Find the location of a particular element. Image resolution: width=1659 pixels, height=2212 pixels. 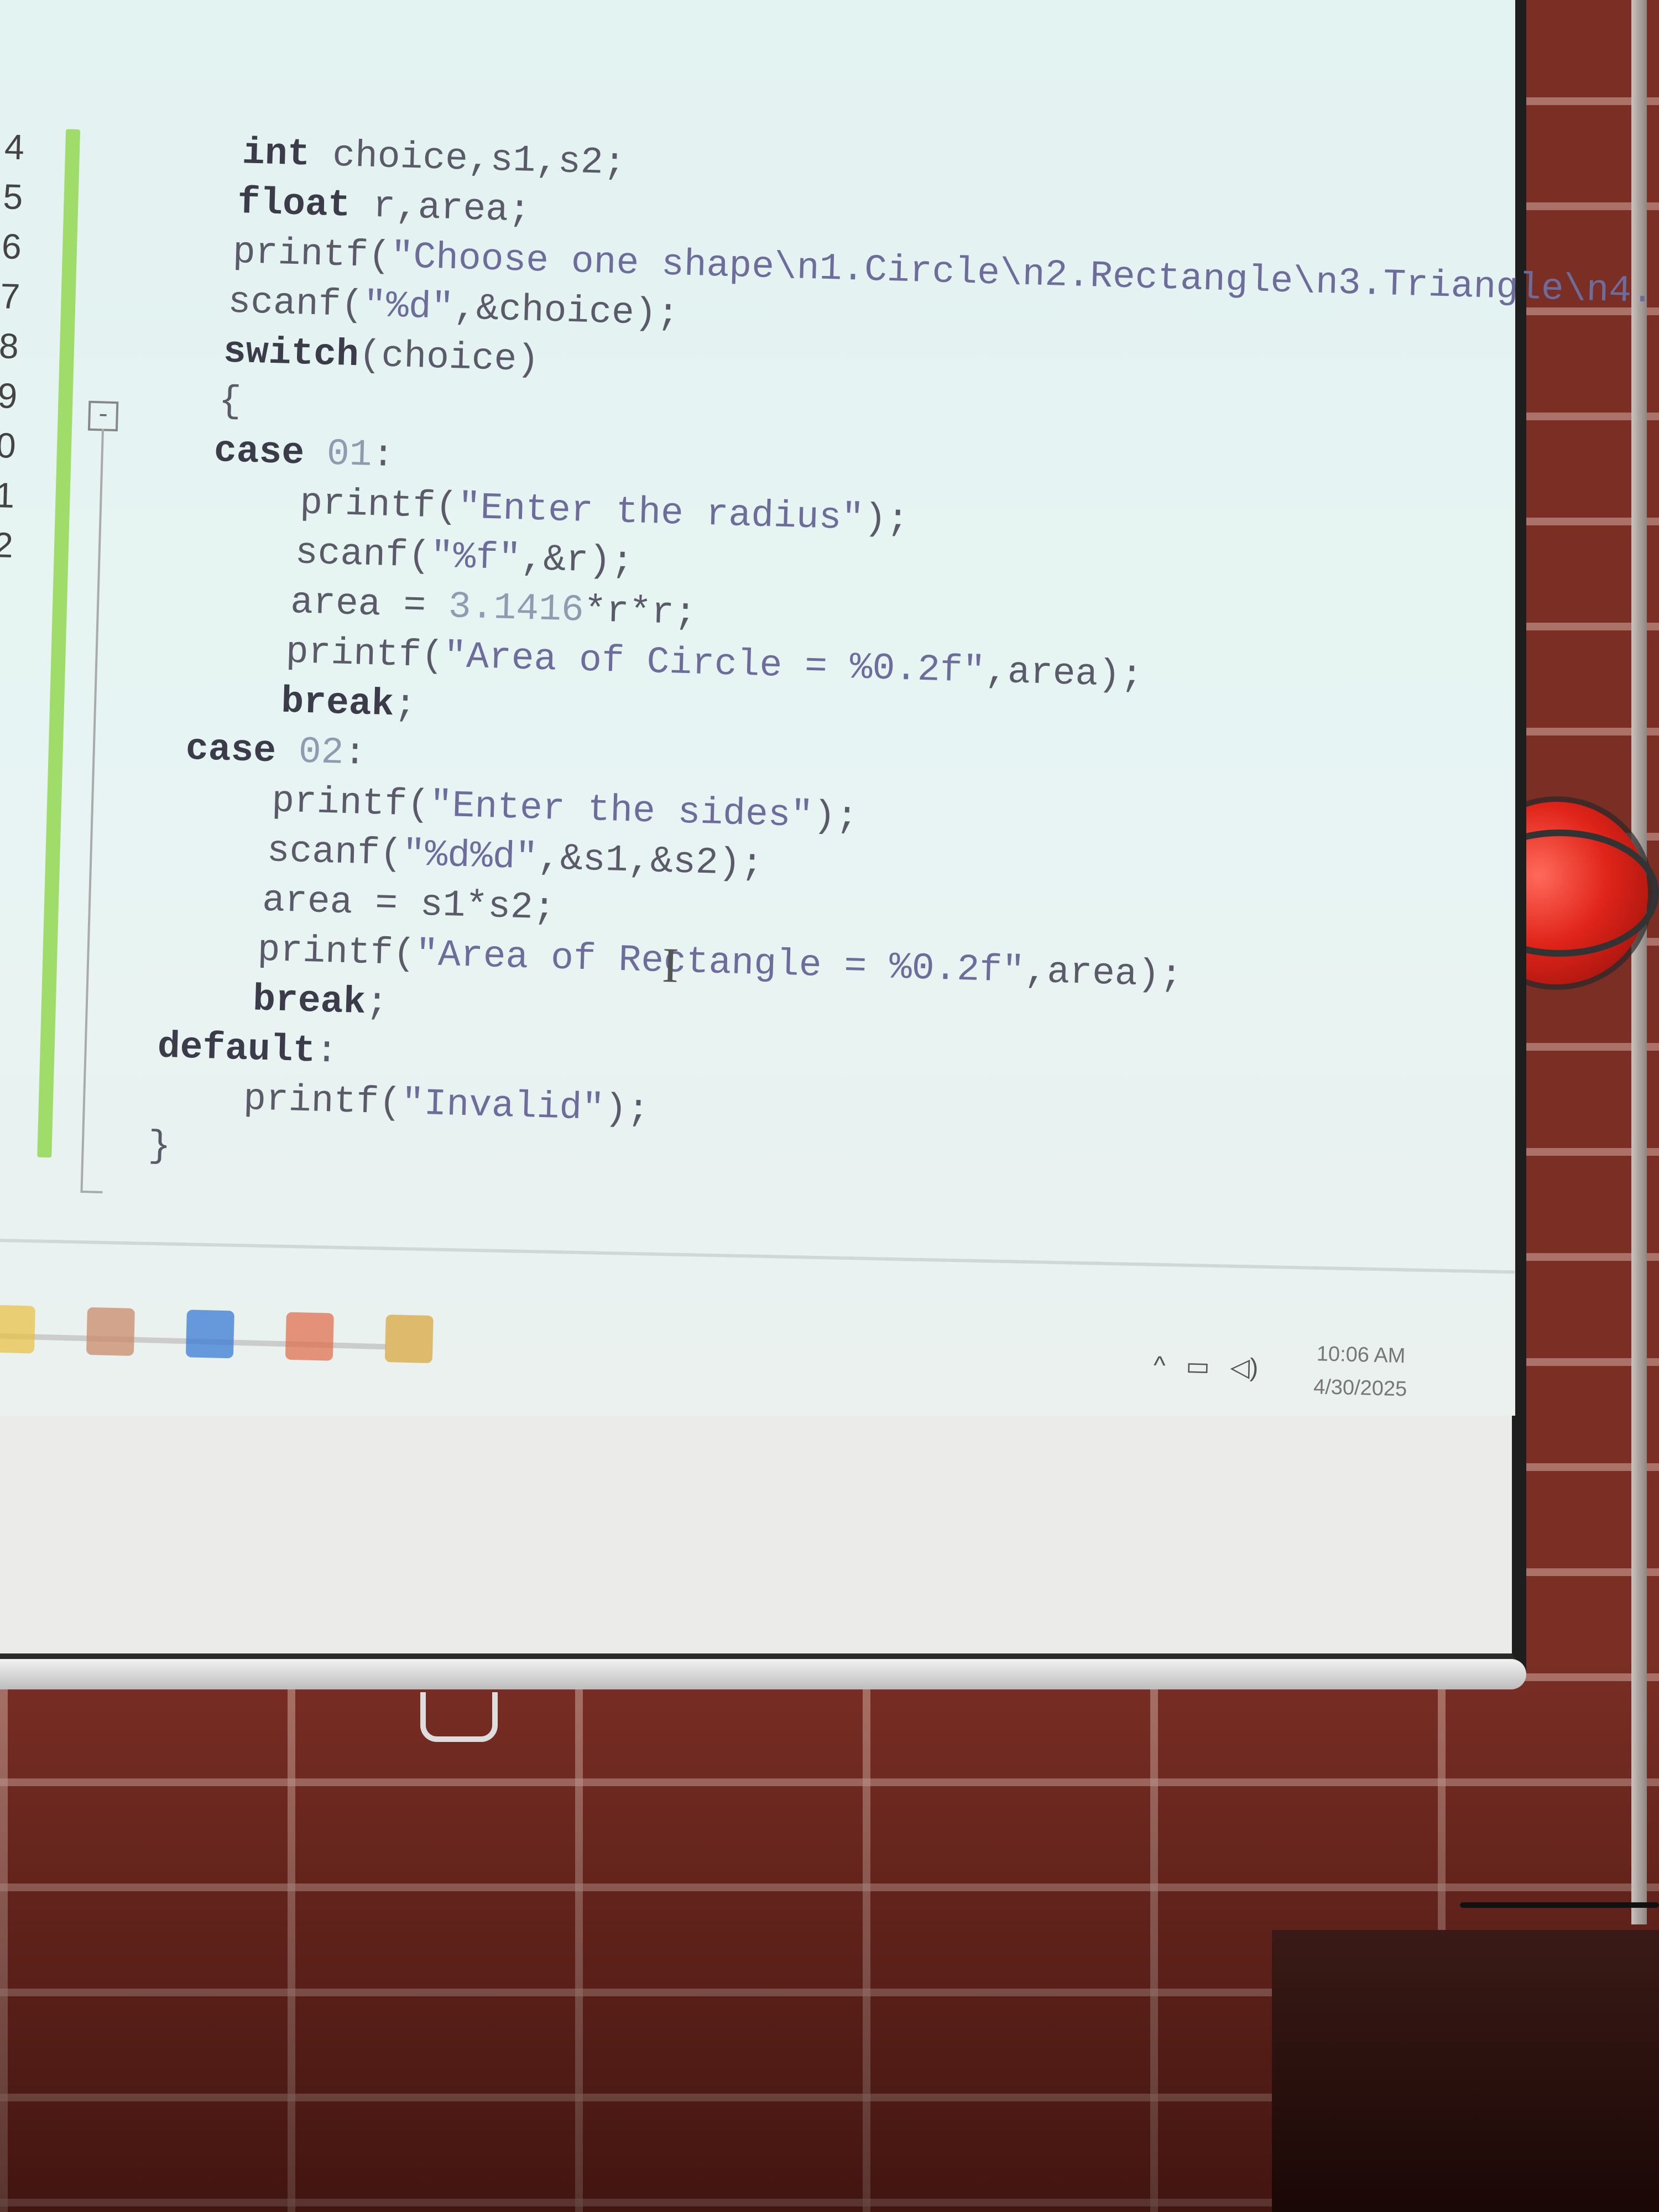

cabinet is located at coordinates (1466, 2071).